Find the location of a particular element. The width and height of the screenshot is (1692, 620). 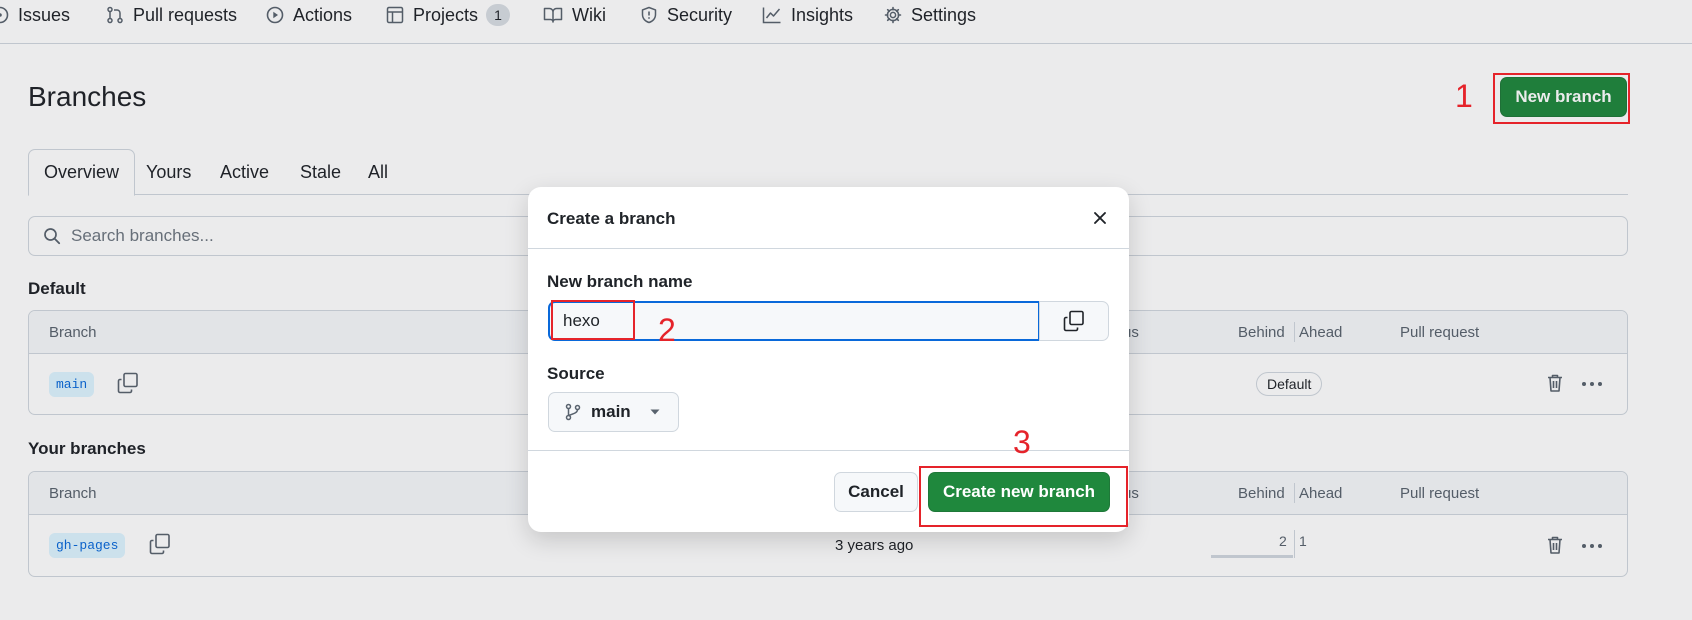

default-heading: Default is located at coordinates (57, 288).